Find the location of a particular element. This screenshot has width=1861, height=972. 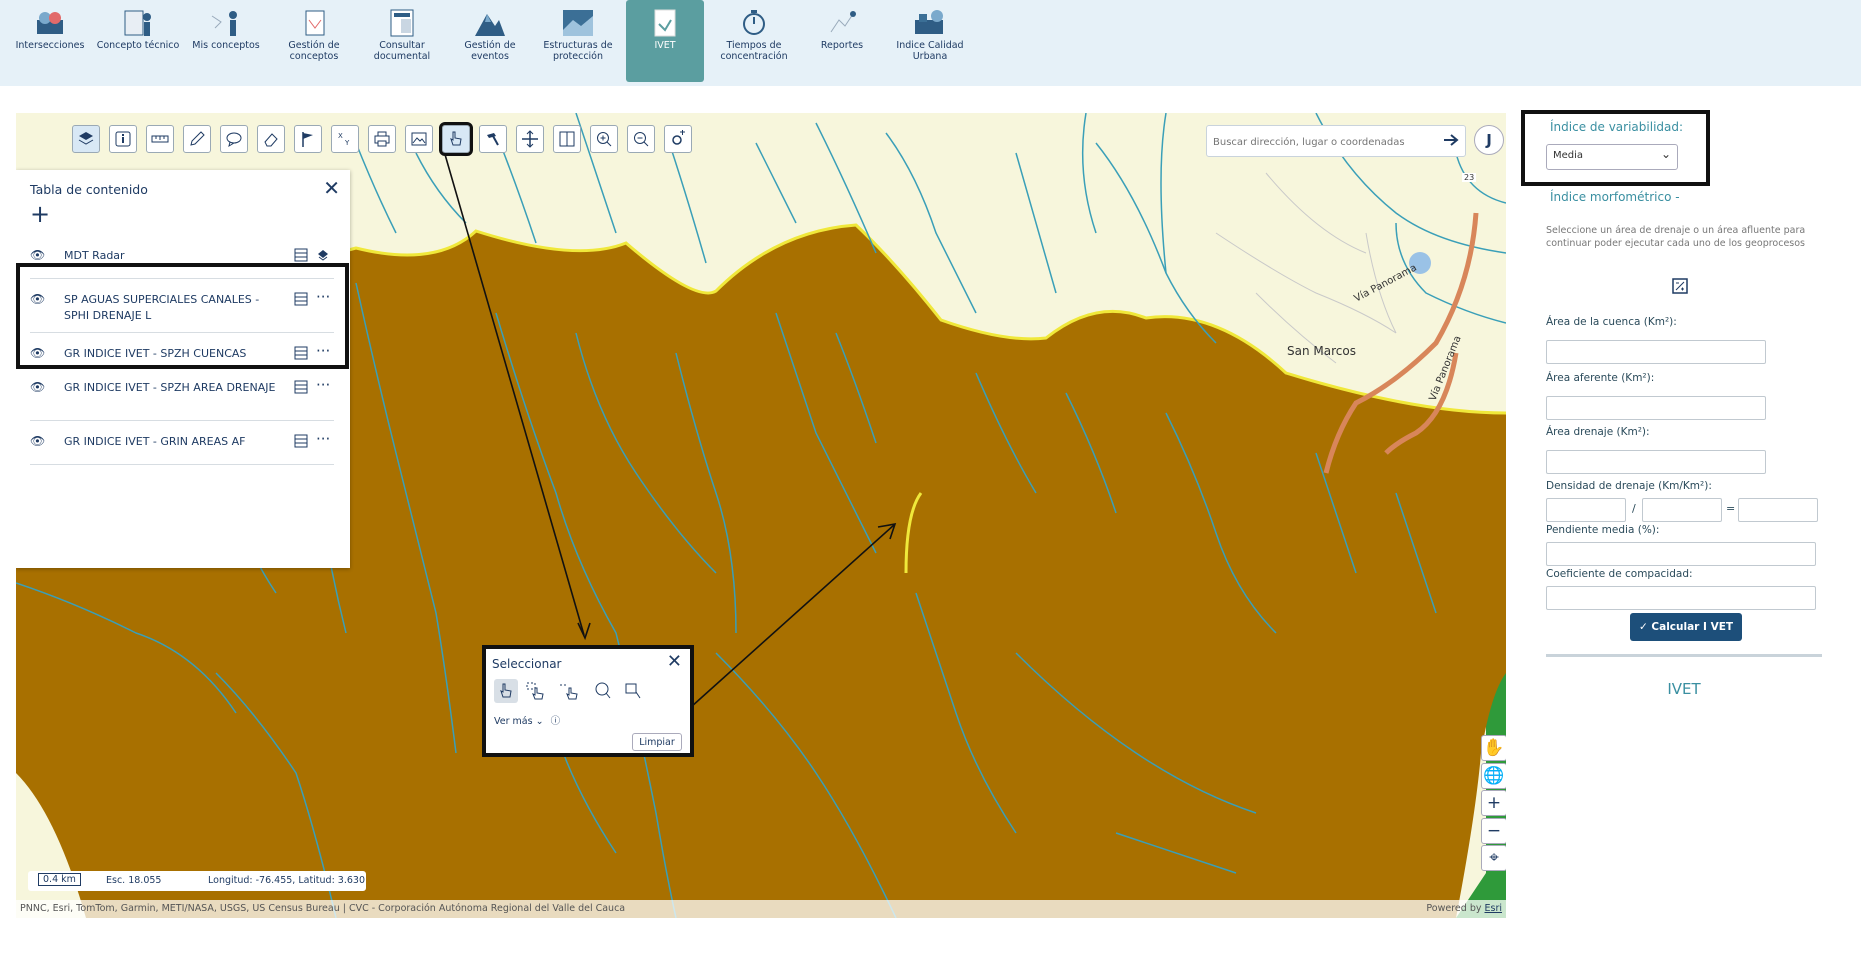

select-polygon-tool is located at coordinates (634, 691).